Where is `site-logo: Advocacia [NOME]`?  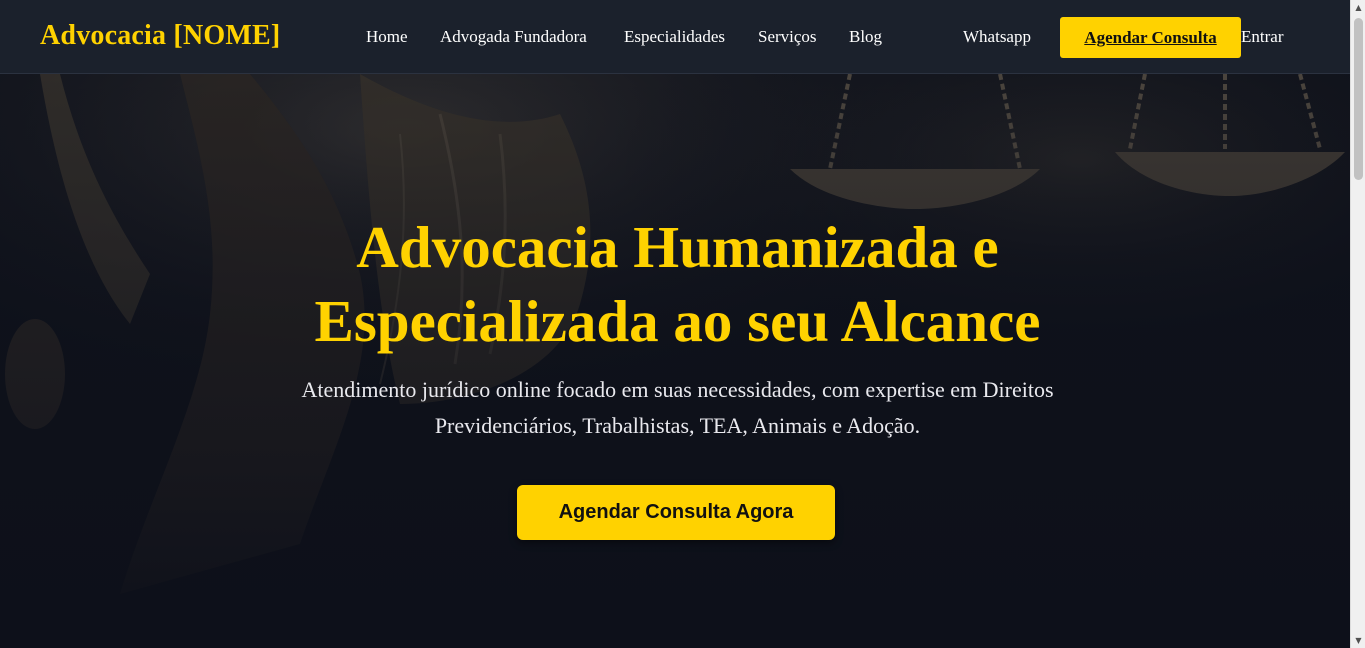
site-logo: Advocacia [NOME] is located at coordinates (160, 36).